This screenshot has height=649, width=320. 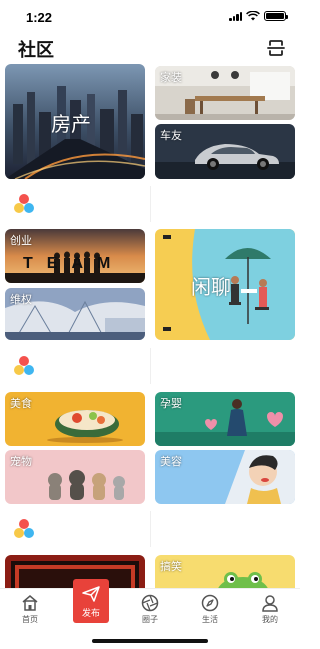 What do you see at coordinates (150, 48) in the screenshot?
I see `header: 社区` at bounding box center [150, 48].